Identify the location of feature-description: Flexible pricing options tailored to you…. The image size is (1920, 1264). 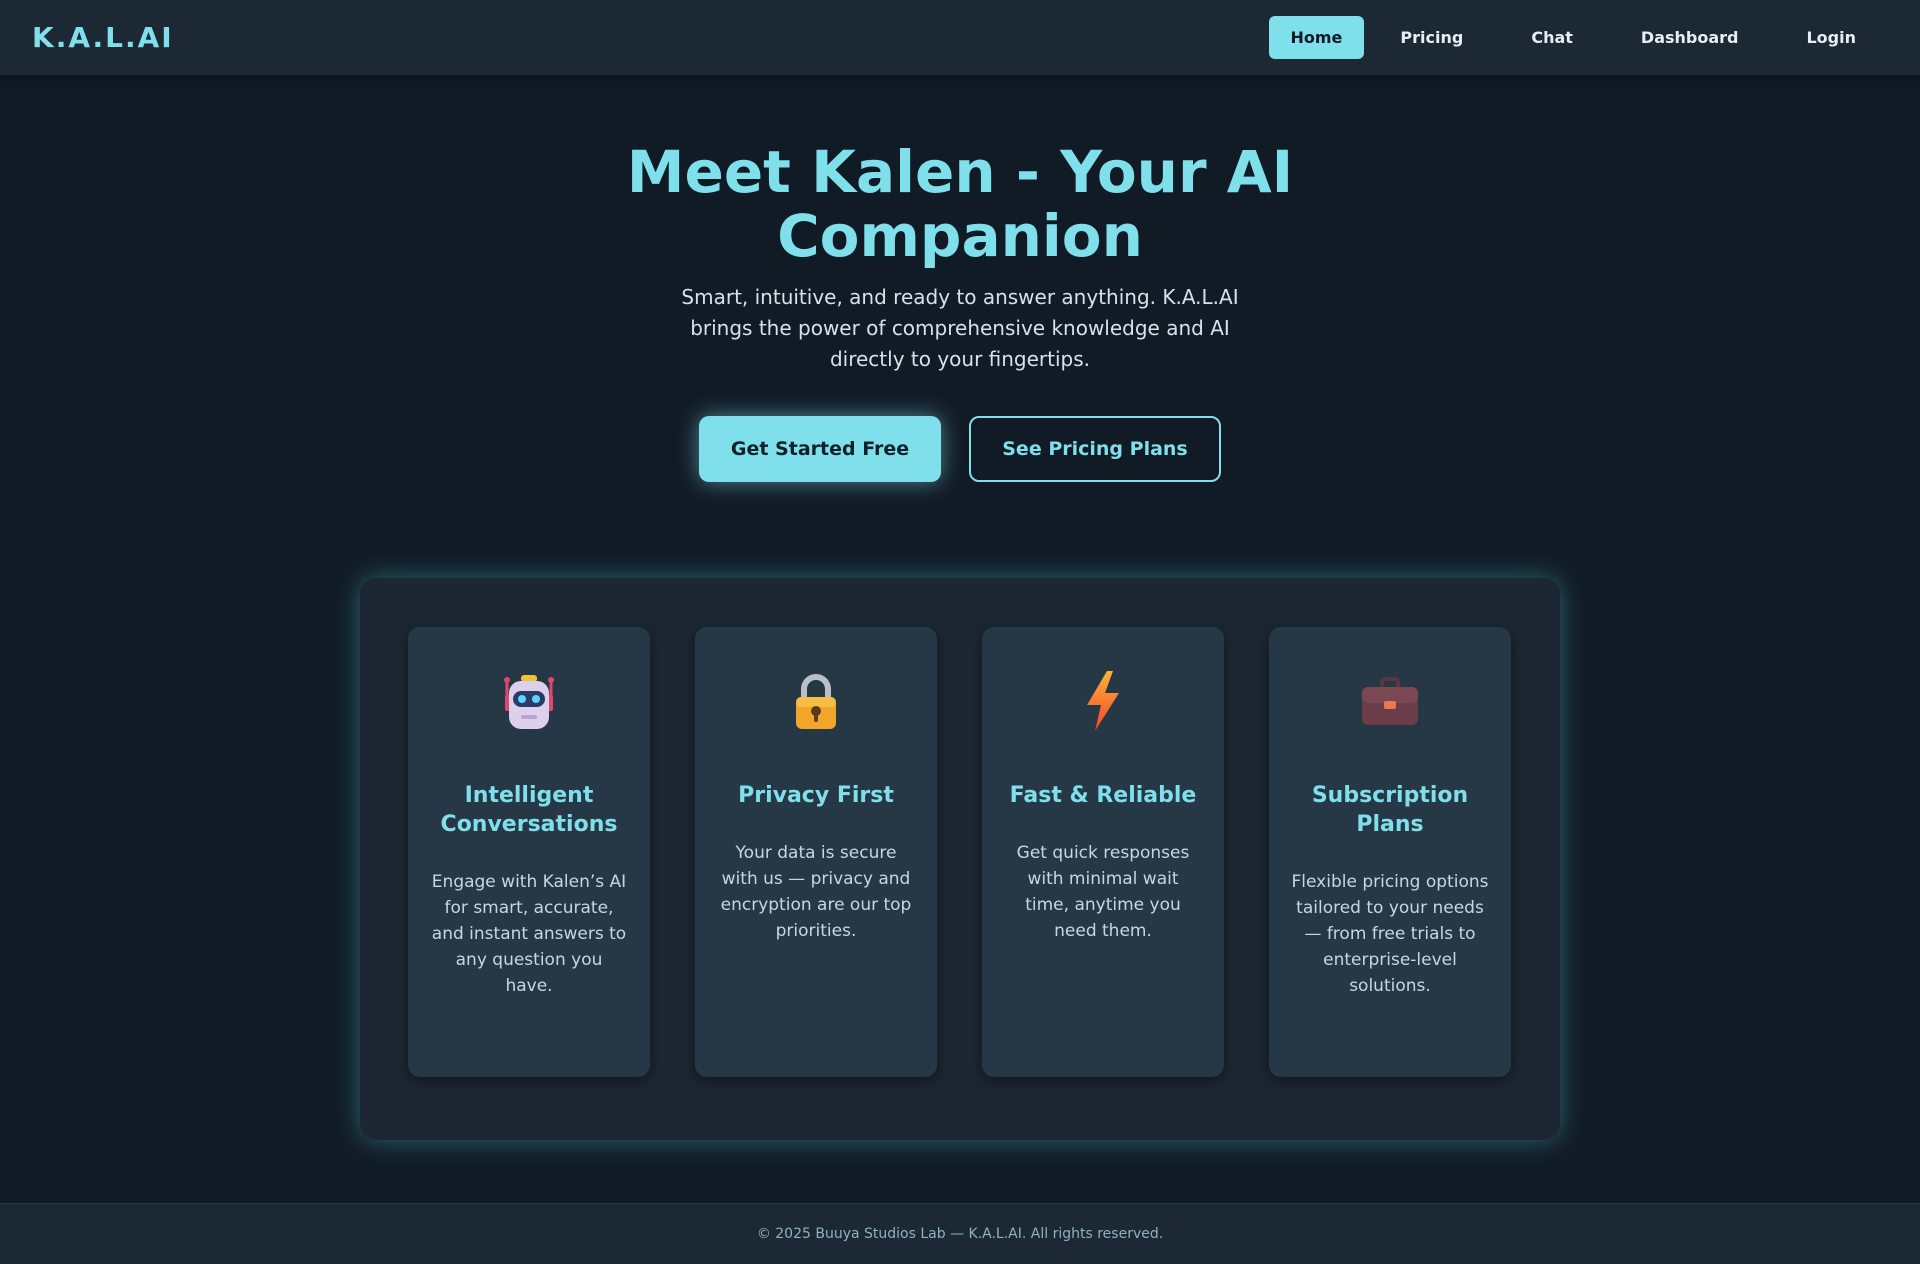
(1390, 934).